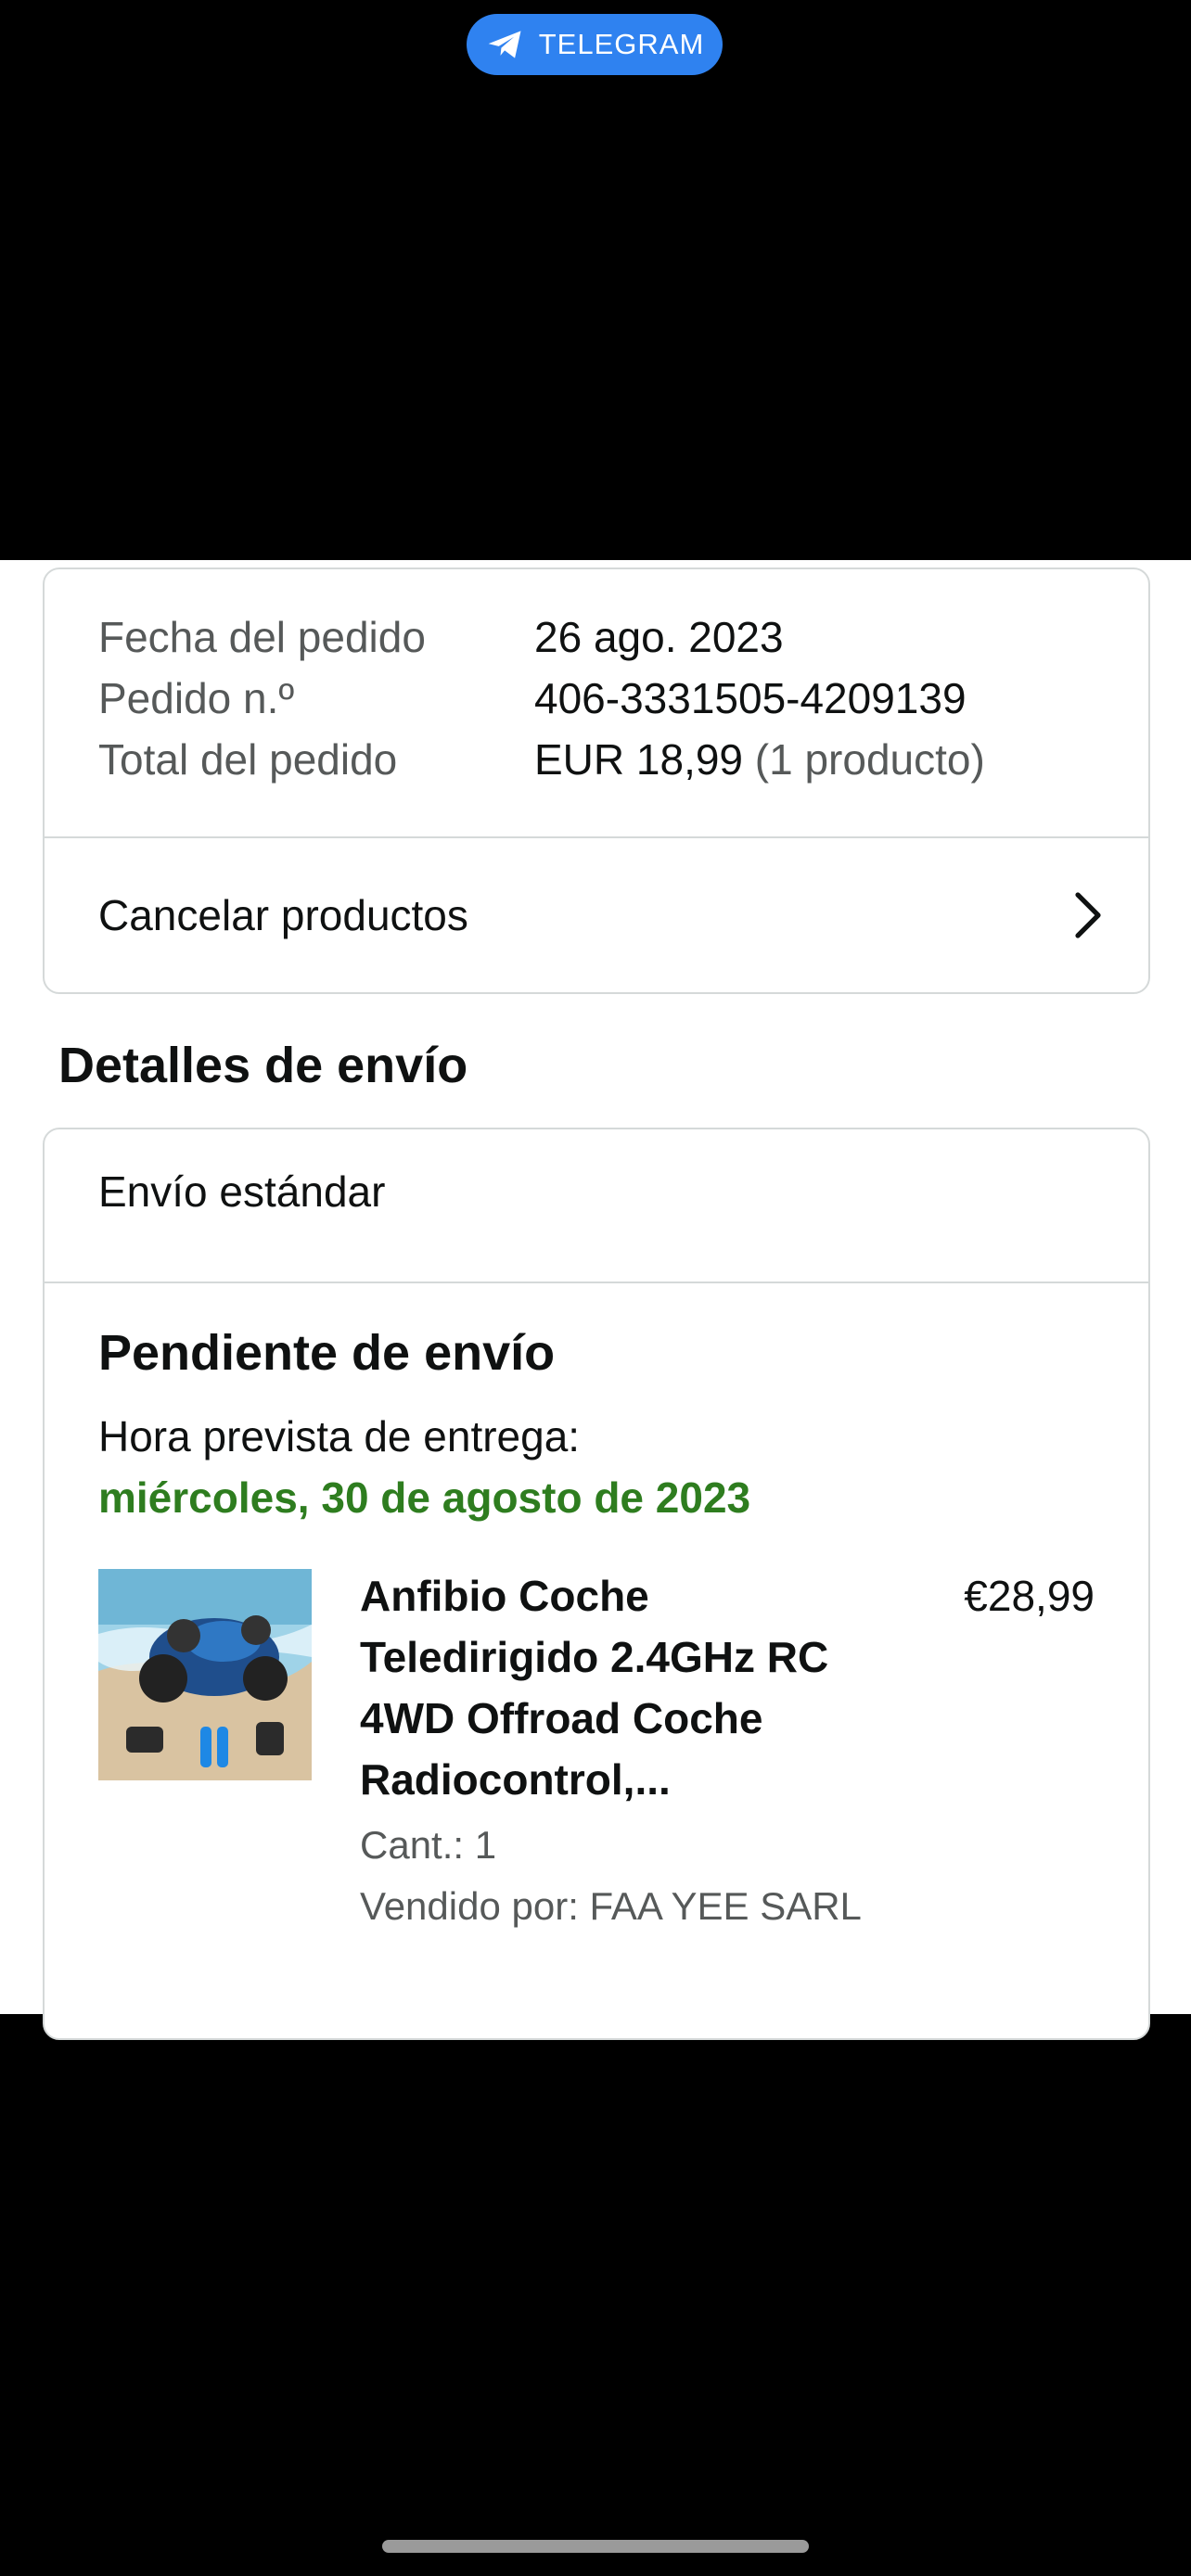 The height and width of the screenshot is (2576, 1191). What do you see at coordinates (621, 44) in the screenshot?
I see `telegram-label: TELEGRAM` at bounding box center [621, 44].